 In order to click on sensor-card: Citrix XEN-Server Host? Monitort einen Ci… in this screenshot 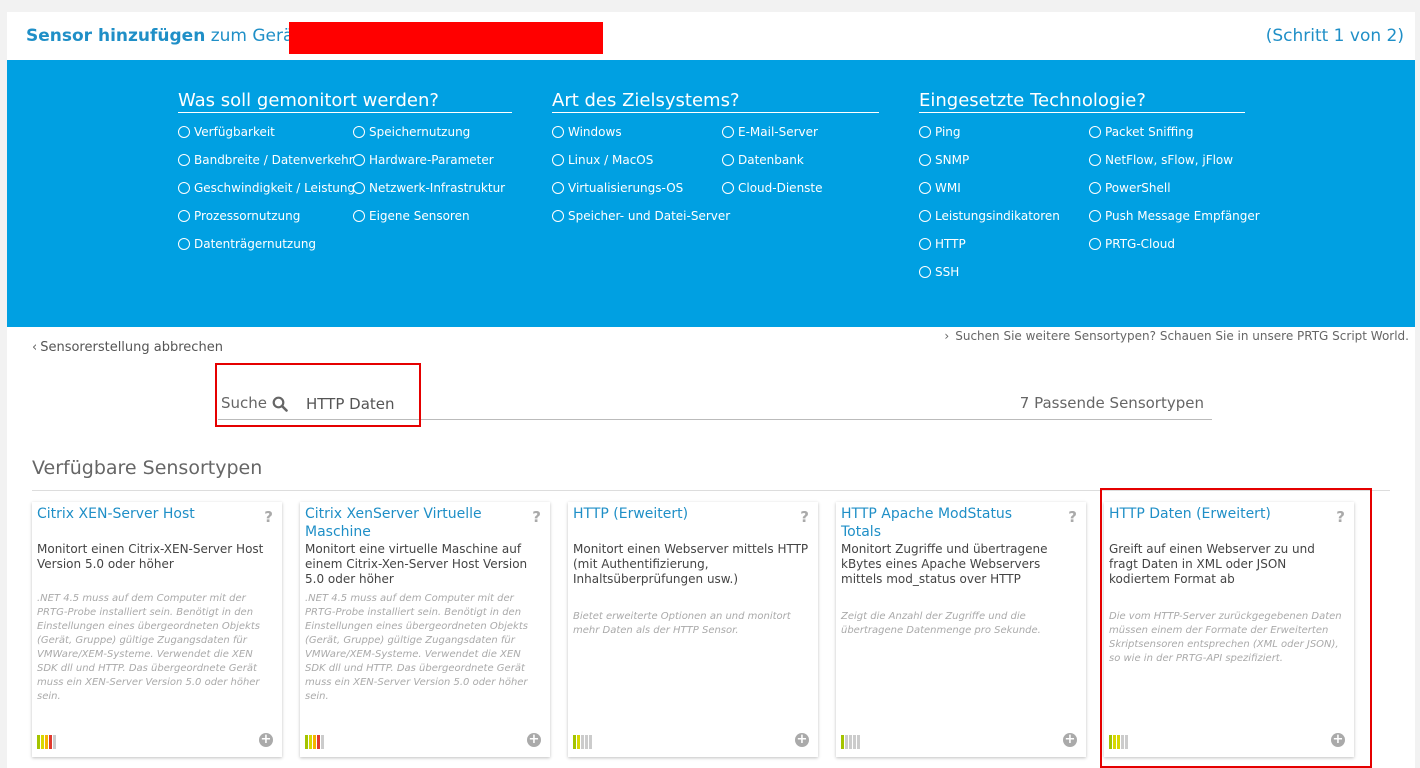, I will do `click(157, 629)`.